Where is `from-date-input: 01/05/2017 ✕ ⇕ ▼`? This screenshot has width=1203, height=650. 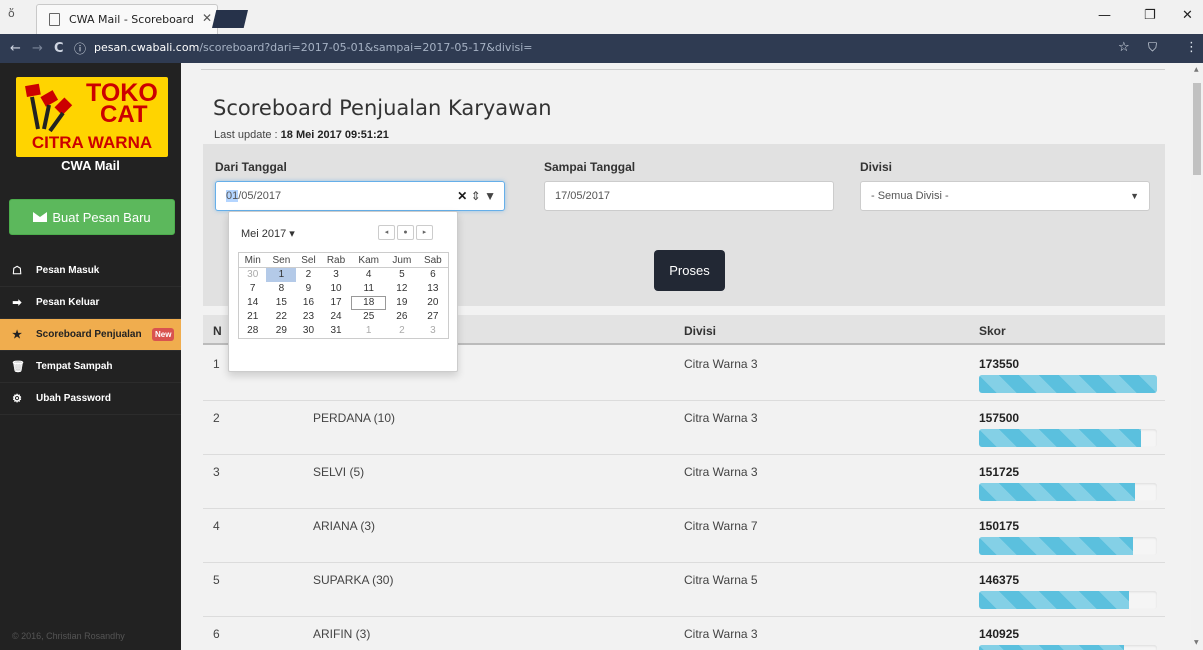
from-date-input: 01/05/2017 ✕ ⇕ ▼ is located at coordinates (360, 196).